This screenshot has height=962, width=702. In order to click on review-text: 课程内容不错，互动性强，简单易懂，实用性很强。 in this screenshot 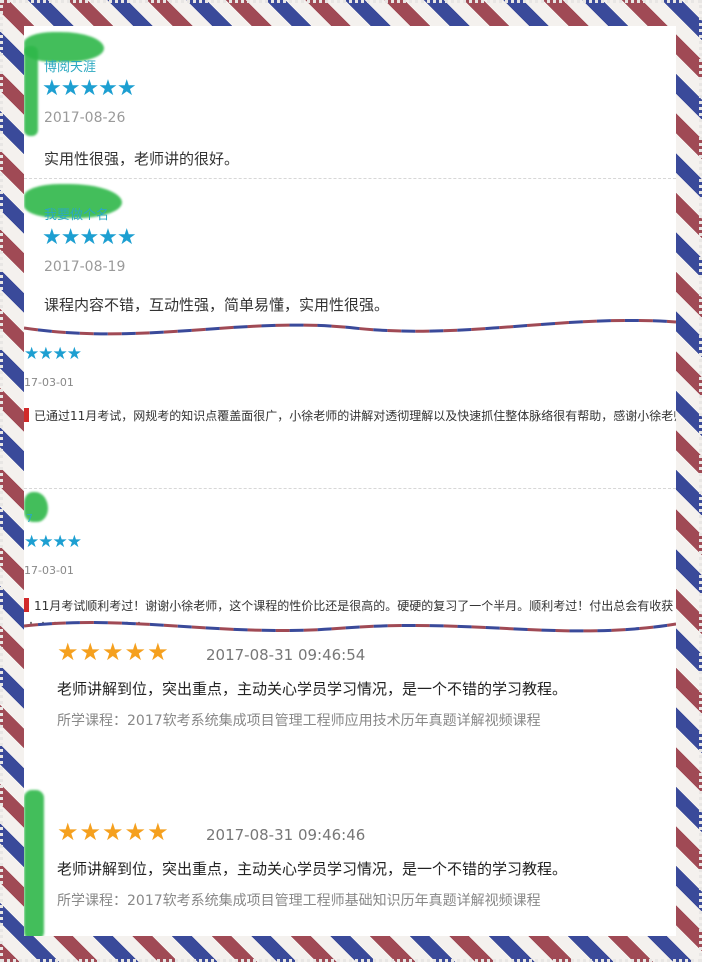, I will do `click(217, 305)`.